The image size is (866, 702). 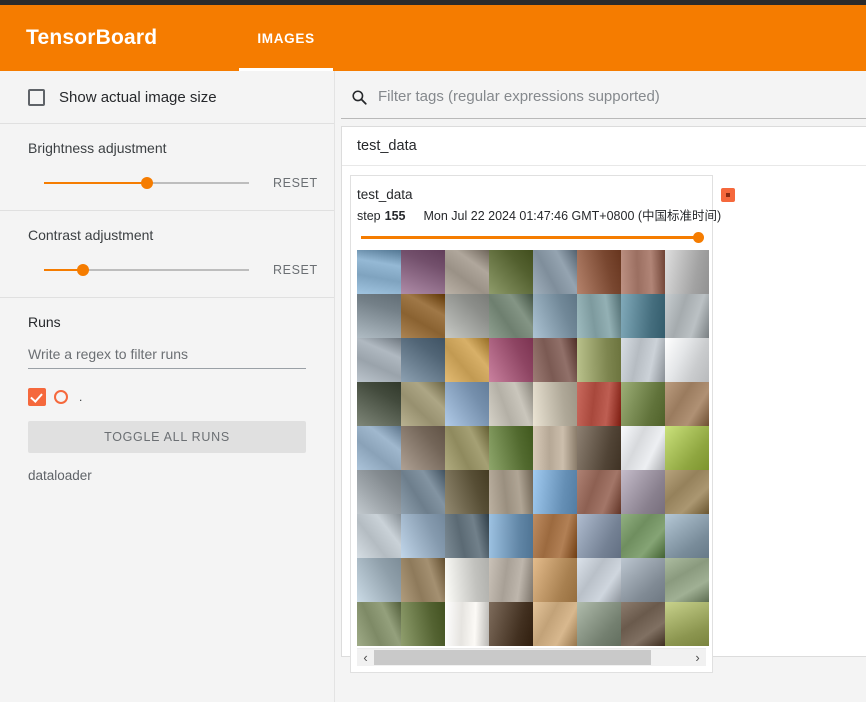 What do you see at coordinates (385, 194) in the screenshot?
I see `image-card-tag: test_data` at bounding box center [385, 194].